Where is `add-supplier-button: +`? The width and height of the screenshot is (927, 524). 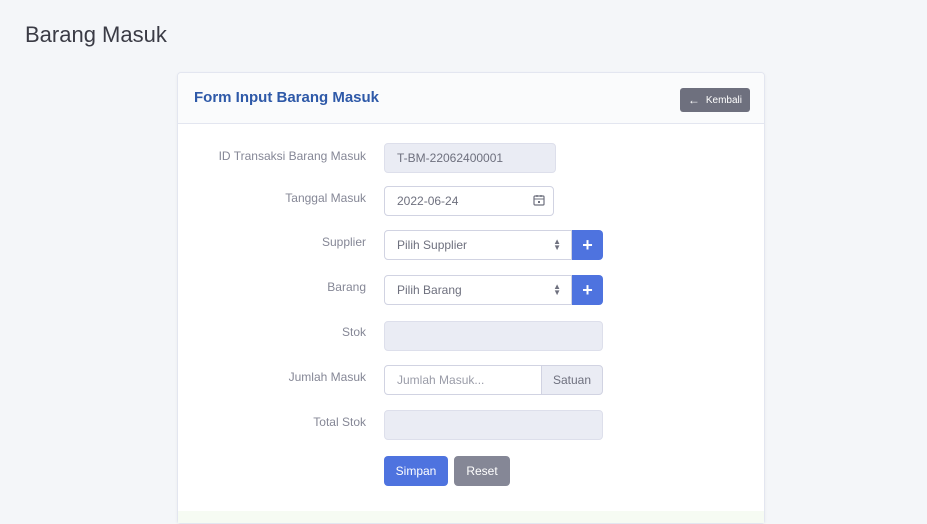 add-supplier-button: + is located at coordinates (587, 245).